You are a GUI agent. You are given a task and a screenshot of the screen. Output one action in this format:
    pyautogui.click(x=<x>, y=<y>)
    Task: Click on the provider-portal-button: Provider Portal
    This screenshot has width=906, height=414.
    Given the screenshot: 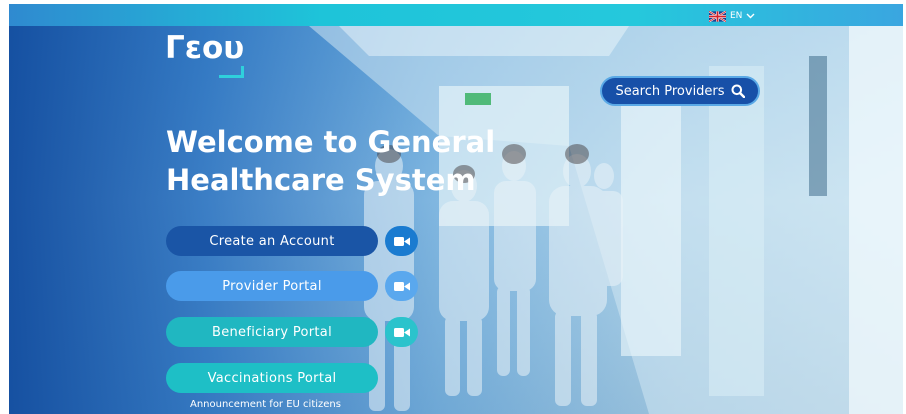 What is the action you would take?
    pyautogui.click(x=272, y=286)
    